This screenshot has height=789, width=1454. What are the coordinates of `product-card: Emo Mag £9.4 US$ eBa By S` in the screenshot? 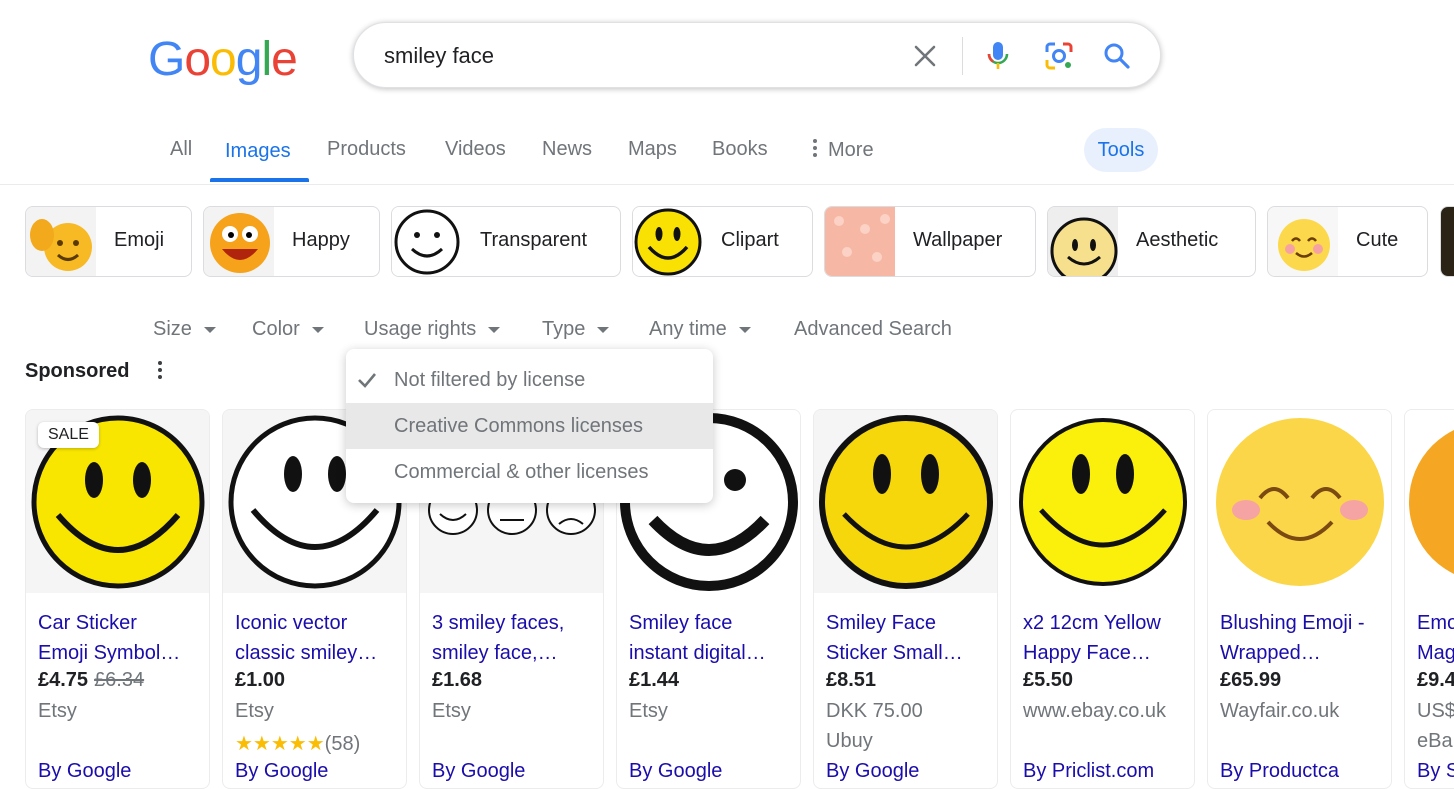 It's located at (1429, 599).